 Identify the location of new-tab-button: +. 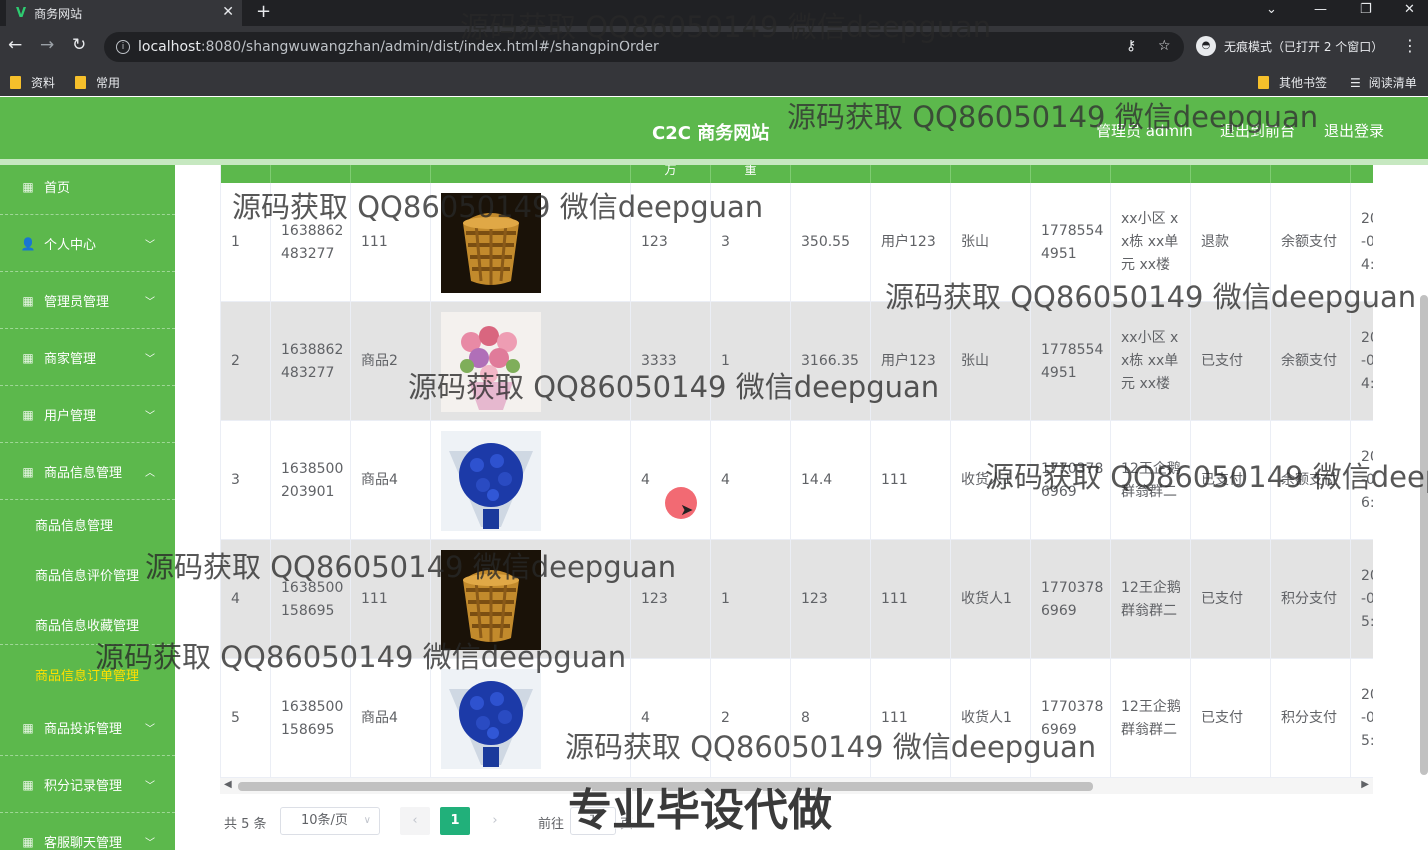
(263, 11).